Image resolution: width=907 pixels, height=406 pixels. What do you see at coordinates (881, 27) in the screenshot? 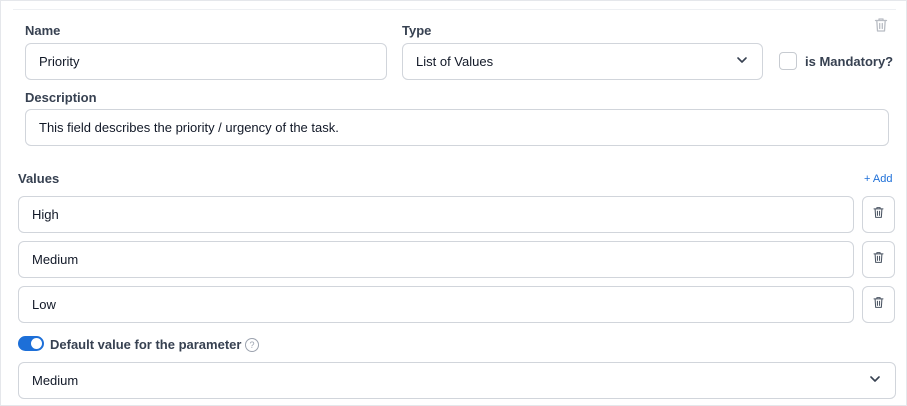
I see `delete-field-icon` at bounding box center [881, 27].